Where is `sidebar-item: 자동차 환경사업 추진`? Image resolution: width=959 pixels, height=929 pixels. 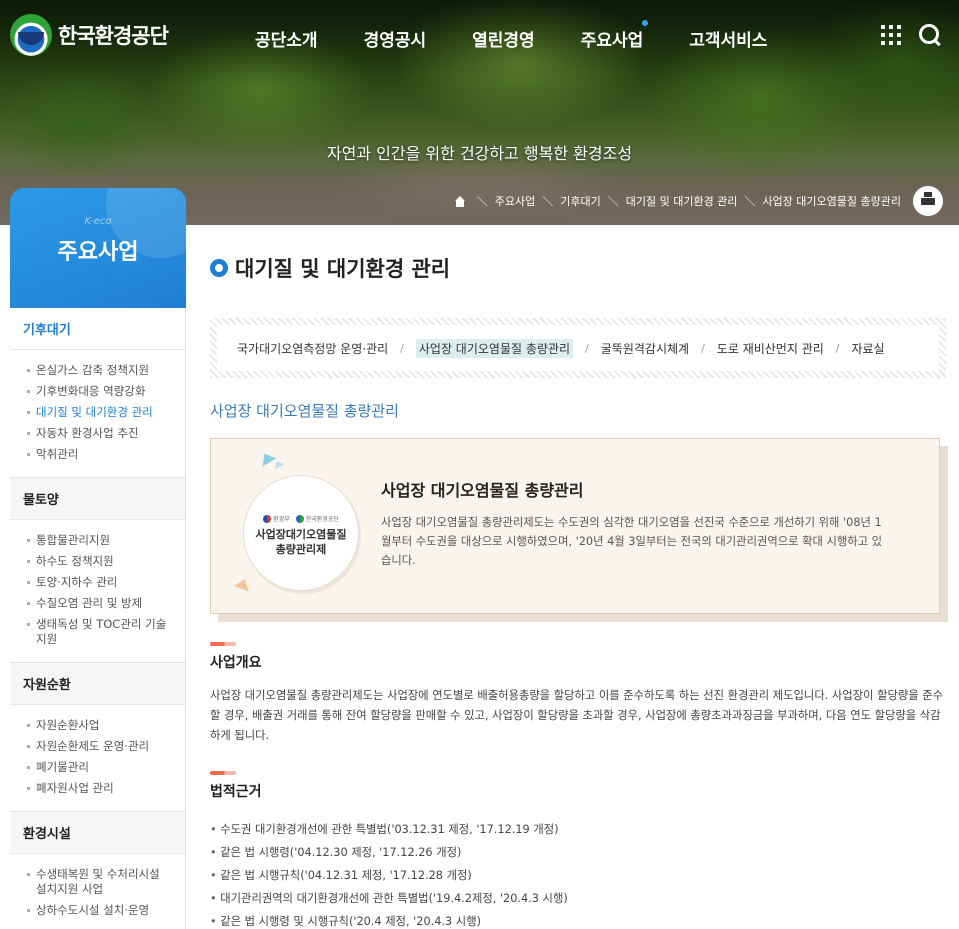
sidebar-item: 자동차 환경사업 추진 is located at coordinates (97, 433).